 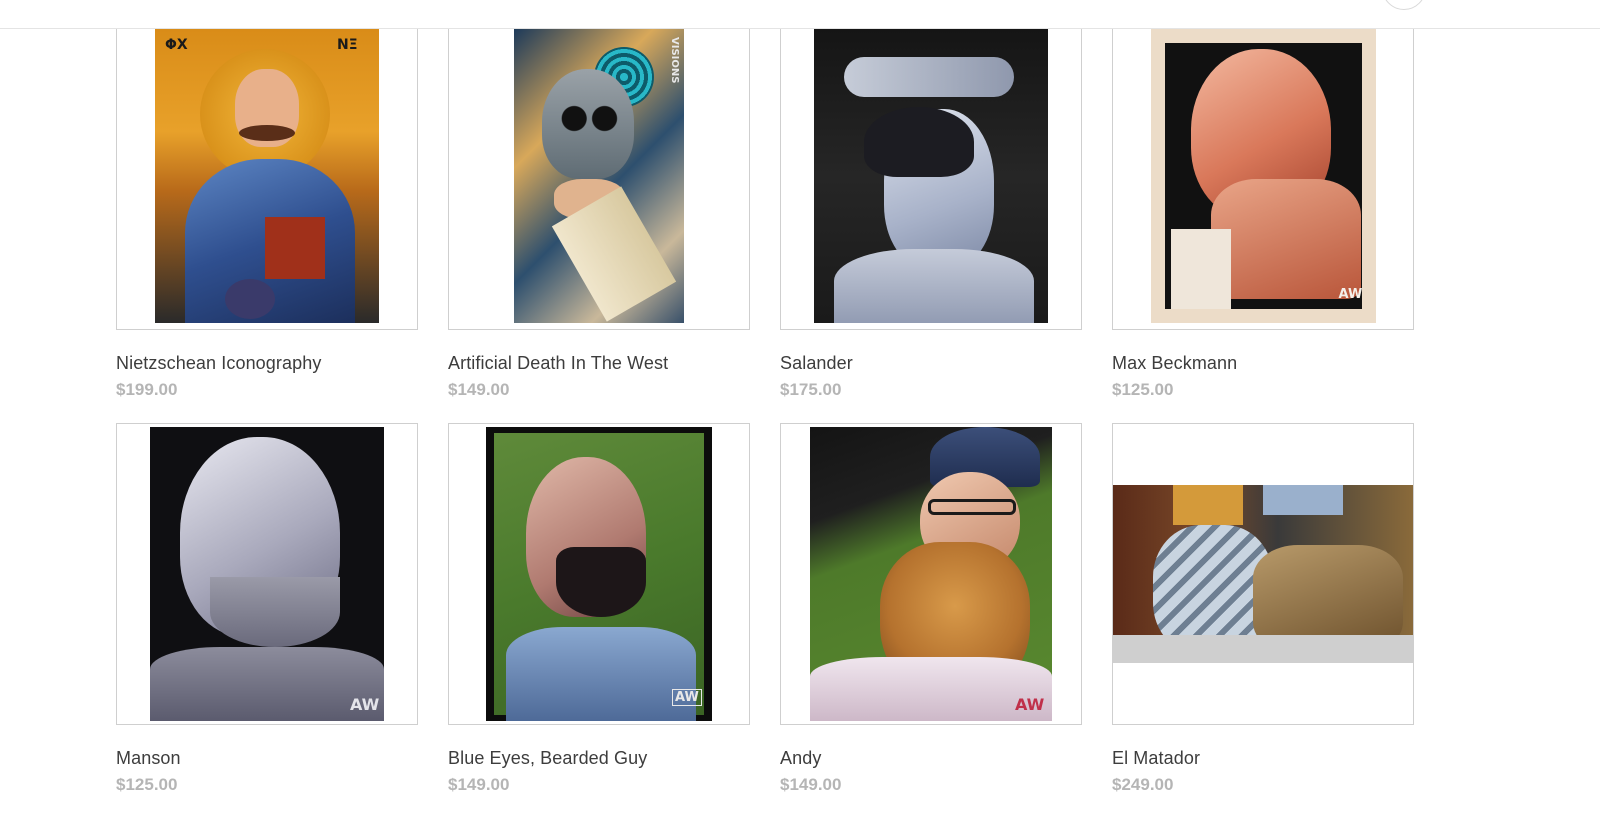 What do you see at coordinates (267, 363) in the screenshot?
I see `product-title: Nietzschean Iconography` at bounding box center [267, 363].